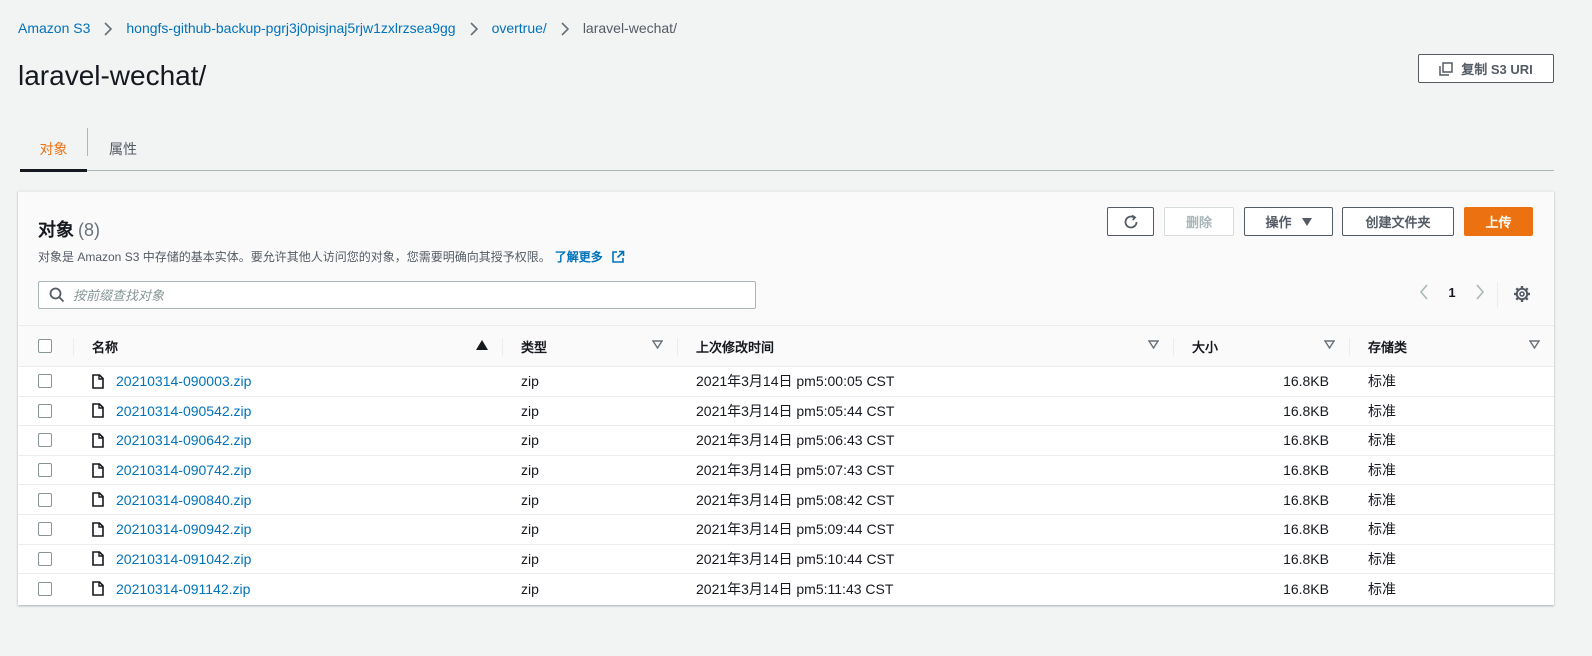 This screenshot has width=1592, height=656. Describe the element at coordinates (589, 346) in the screenshot. I see `header-type: 类型` at that location.